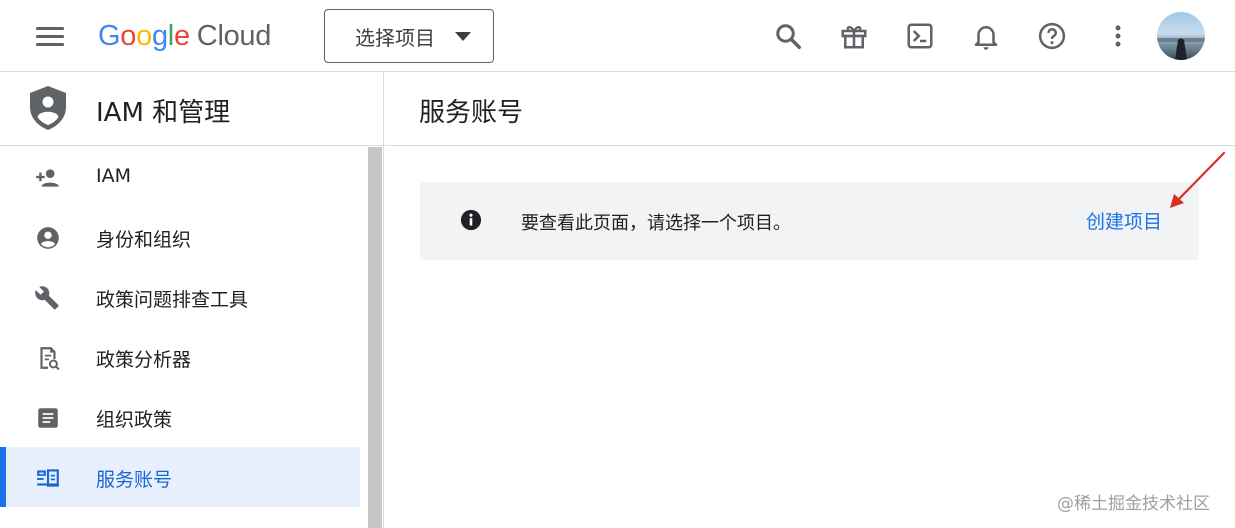  I want to click on sidebar-item-label: 服务账号, so click(134, 480).